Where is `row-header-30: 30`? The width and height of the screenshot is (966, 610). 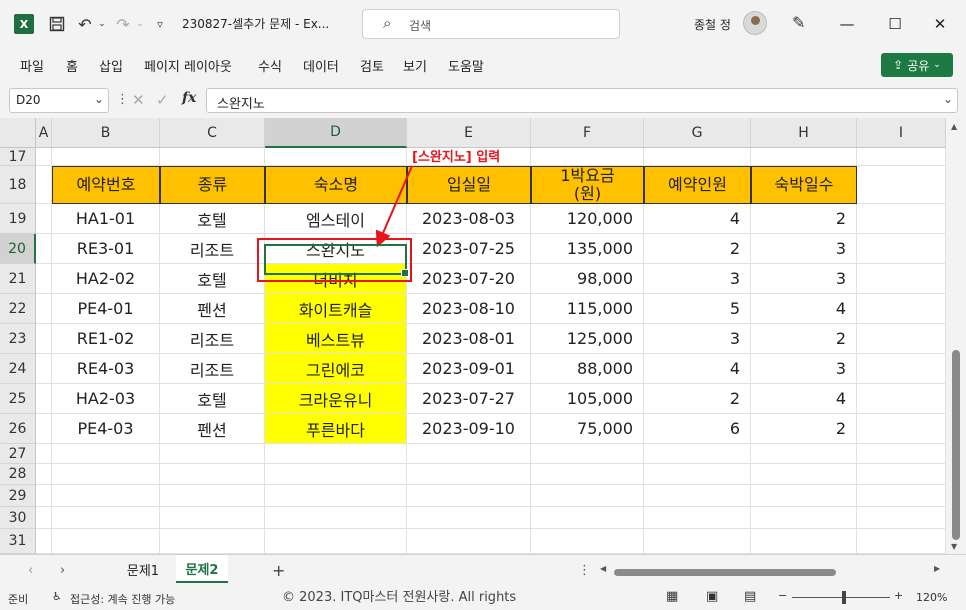 row-header-30: 30 is located at coordinates (18, 518).